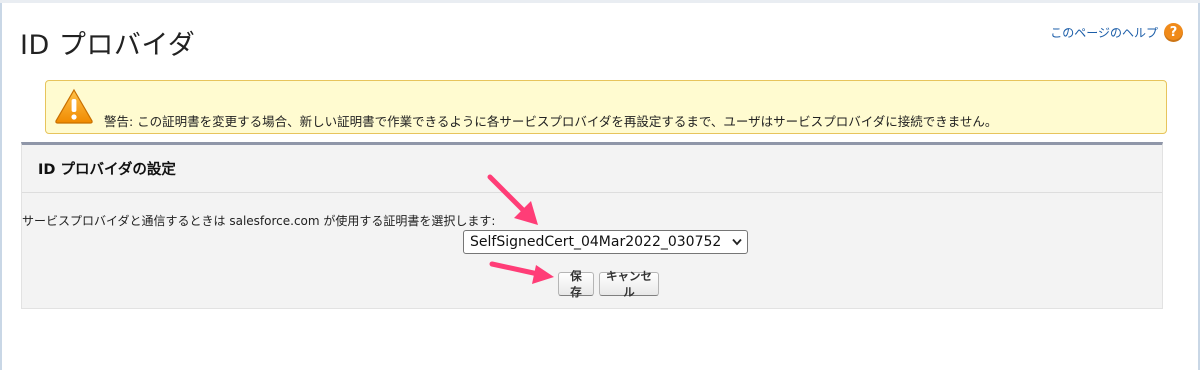 This screenshot has width=1200, height=370. Describe the element at coordinates (1173, 32) in the screenshot. I see `help-icon: ?` at that location.